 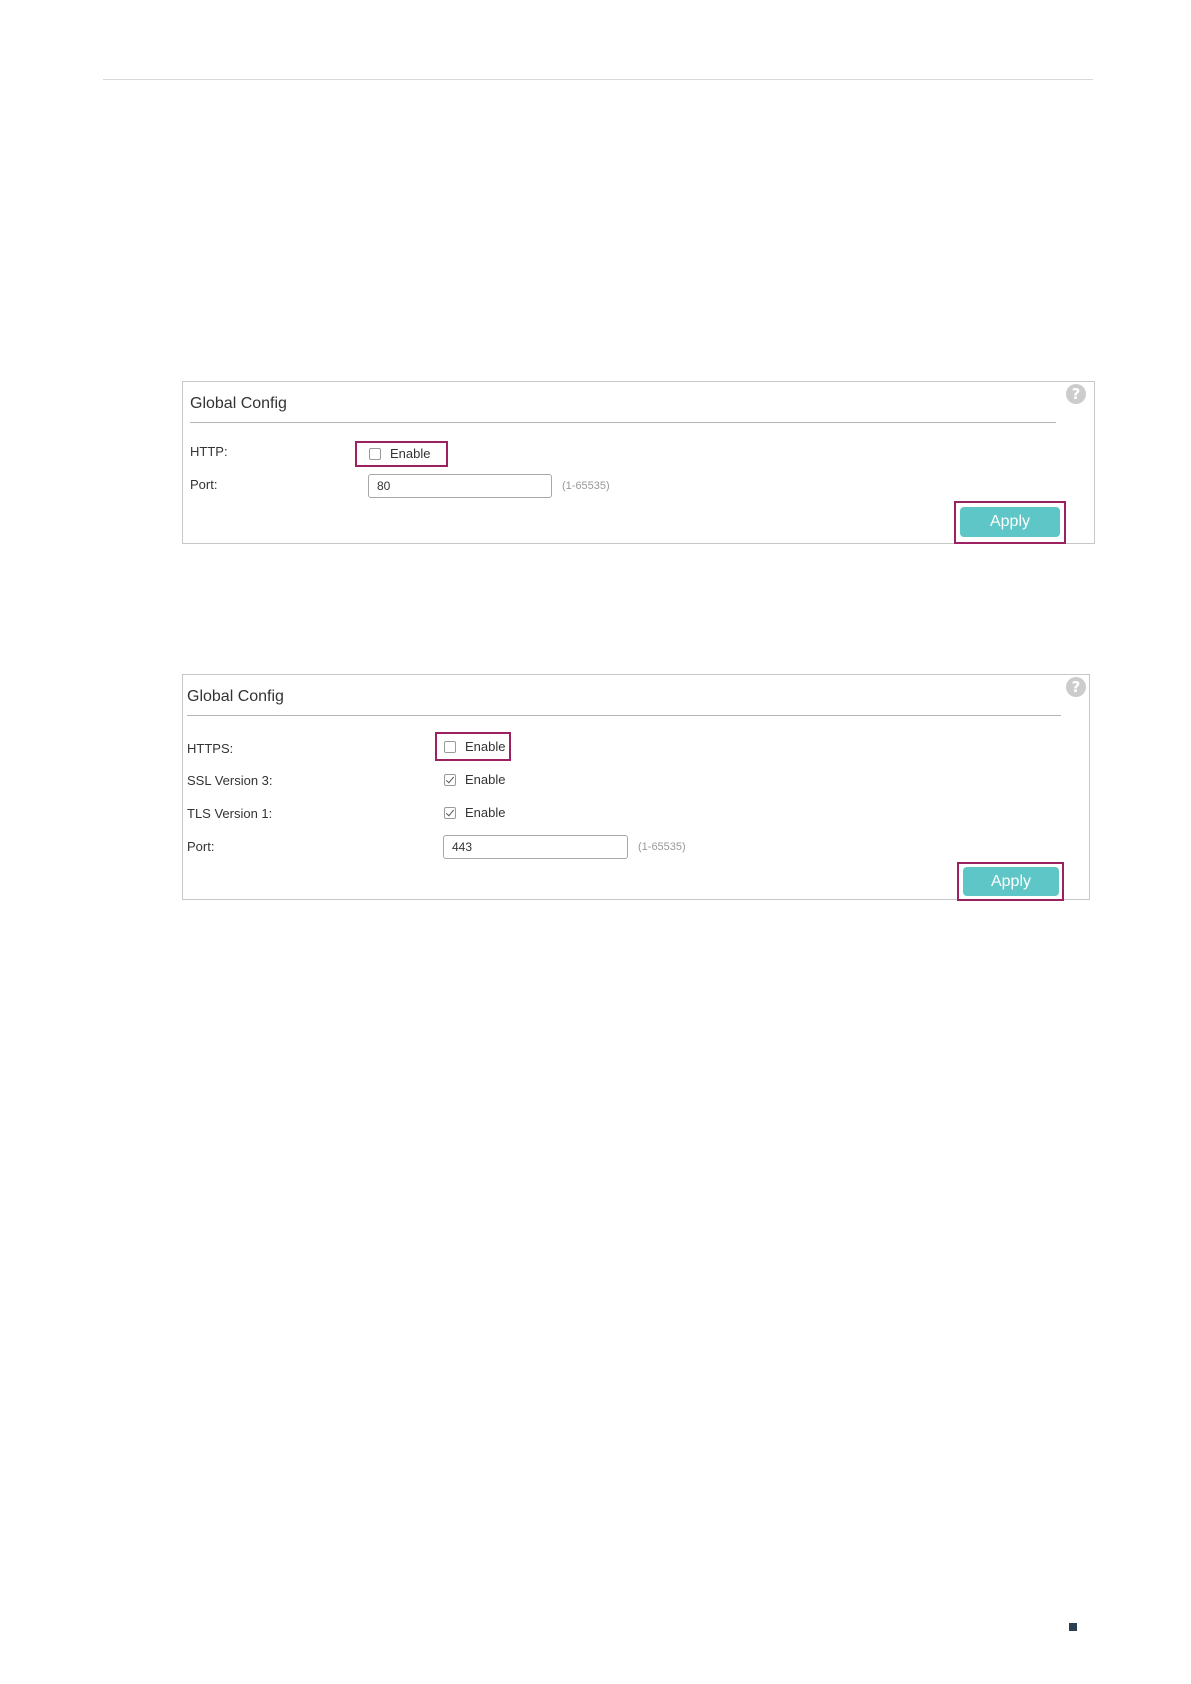 What do you see at coordinates (485, 812) in the screenshot?
I see `tls-version-1-enable-label: Enable` at bounding box center [485, 812].